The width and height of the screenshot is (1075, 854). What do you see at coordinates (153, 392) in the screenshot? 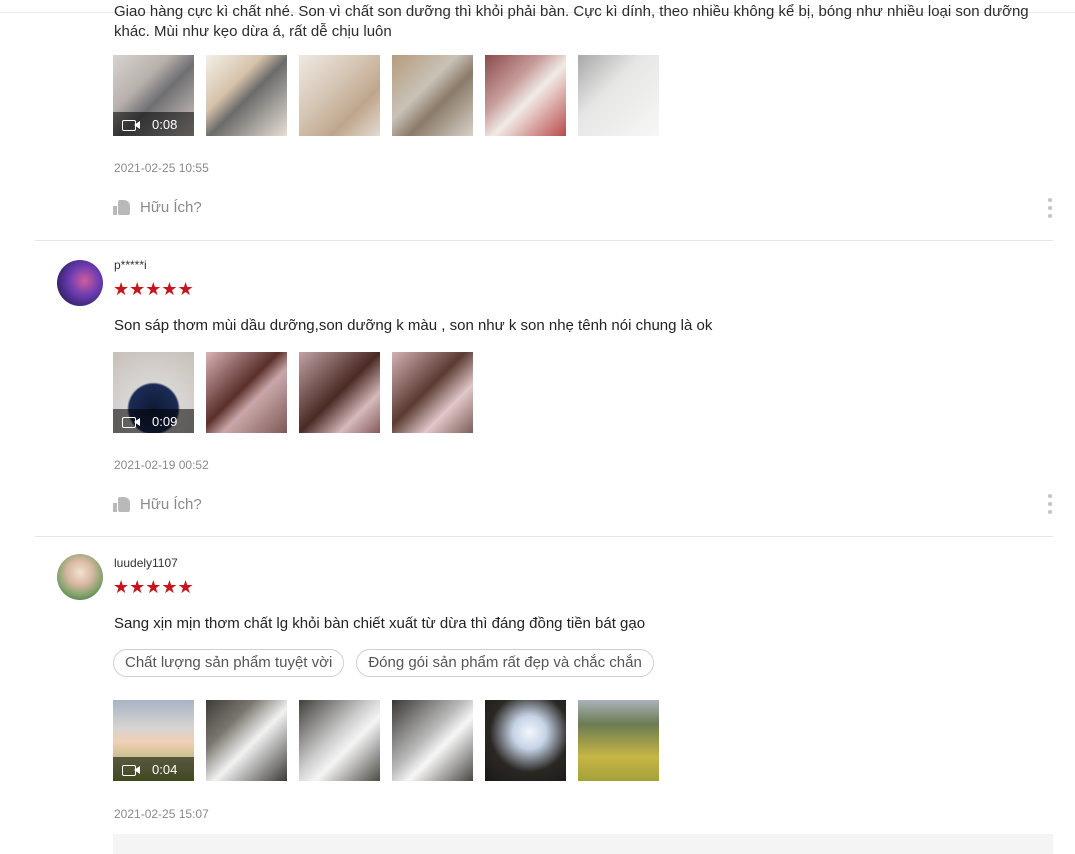
I see `video-thumbnail: 0:09` at bounding box center [153, 392].